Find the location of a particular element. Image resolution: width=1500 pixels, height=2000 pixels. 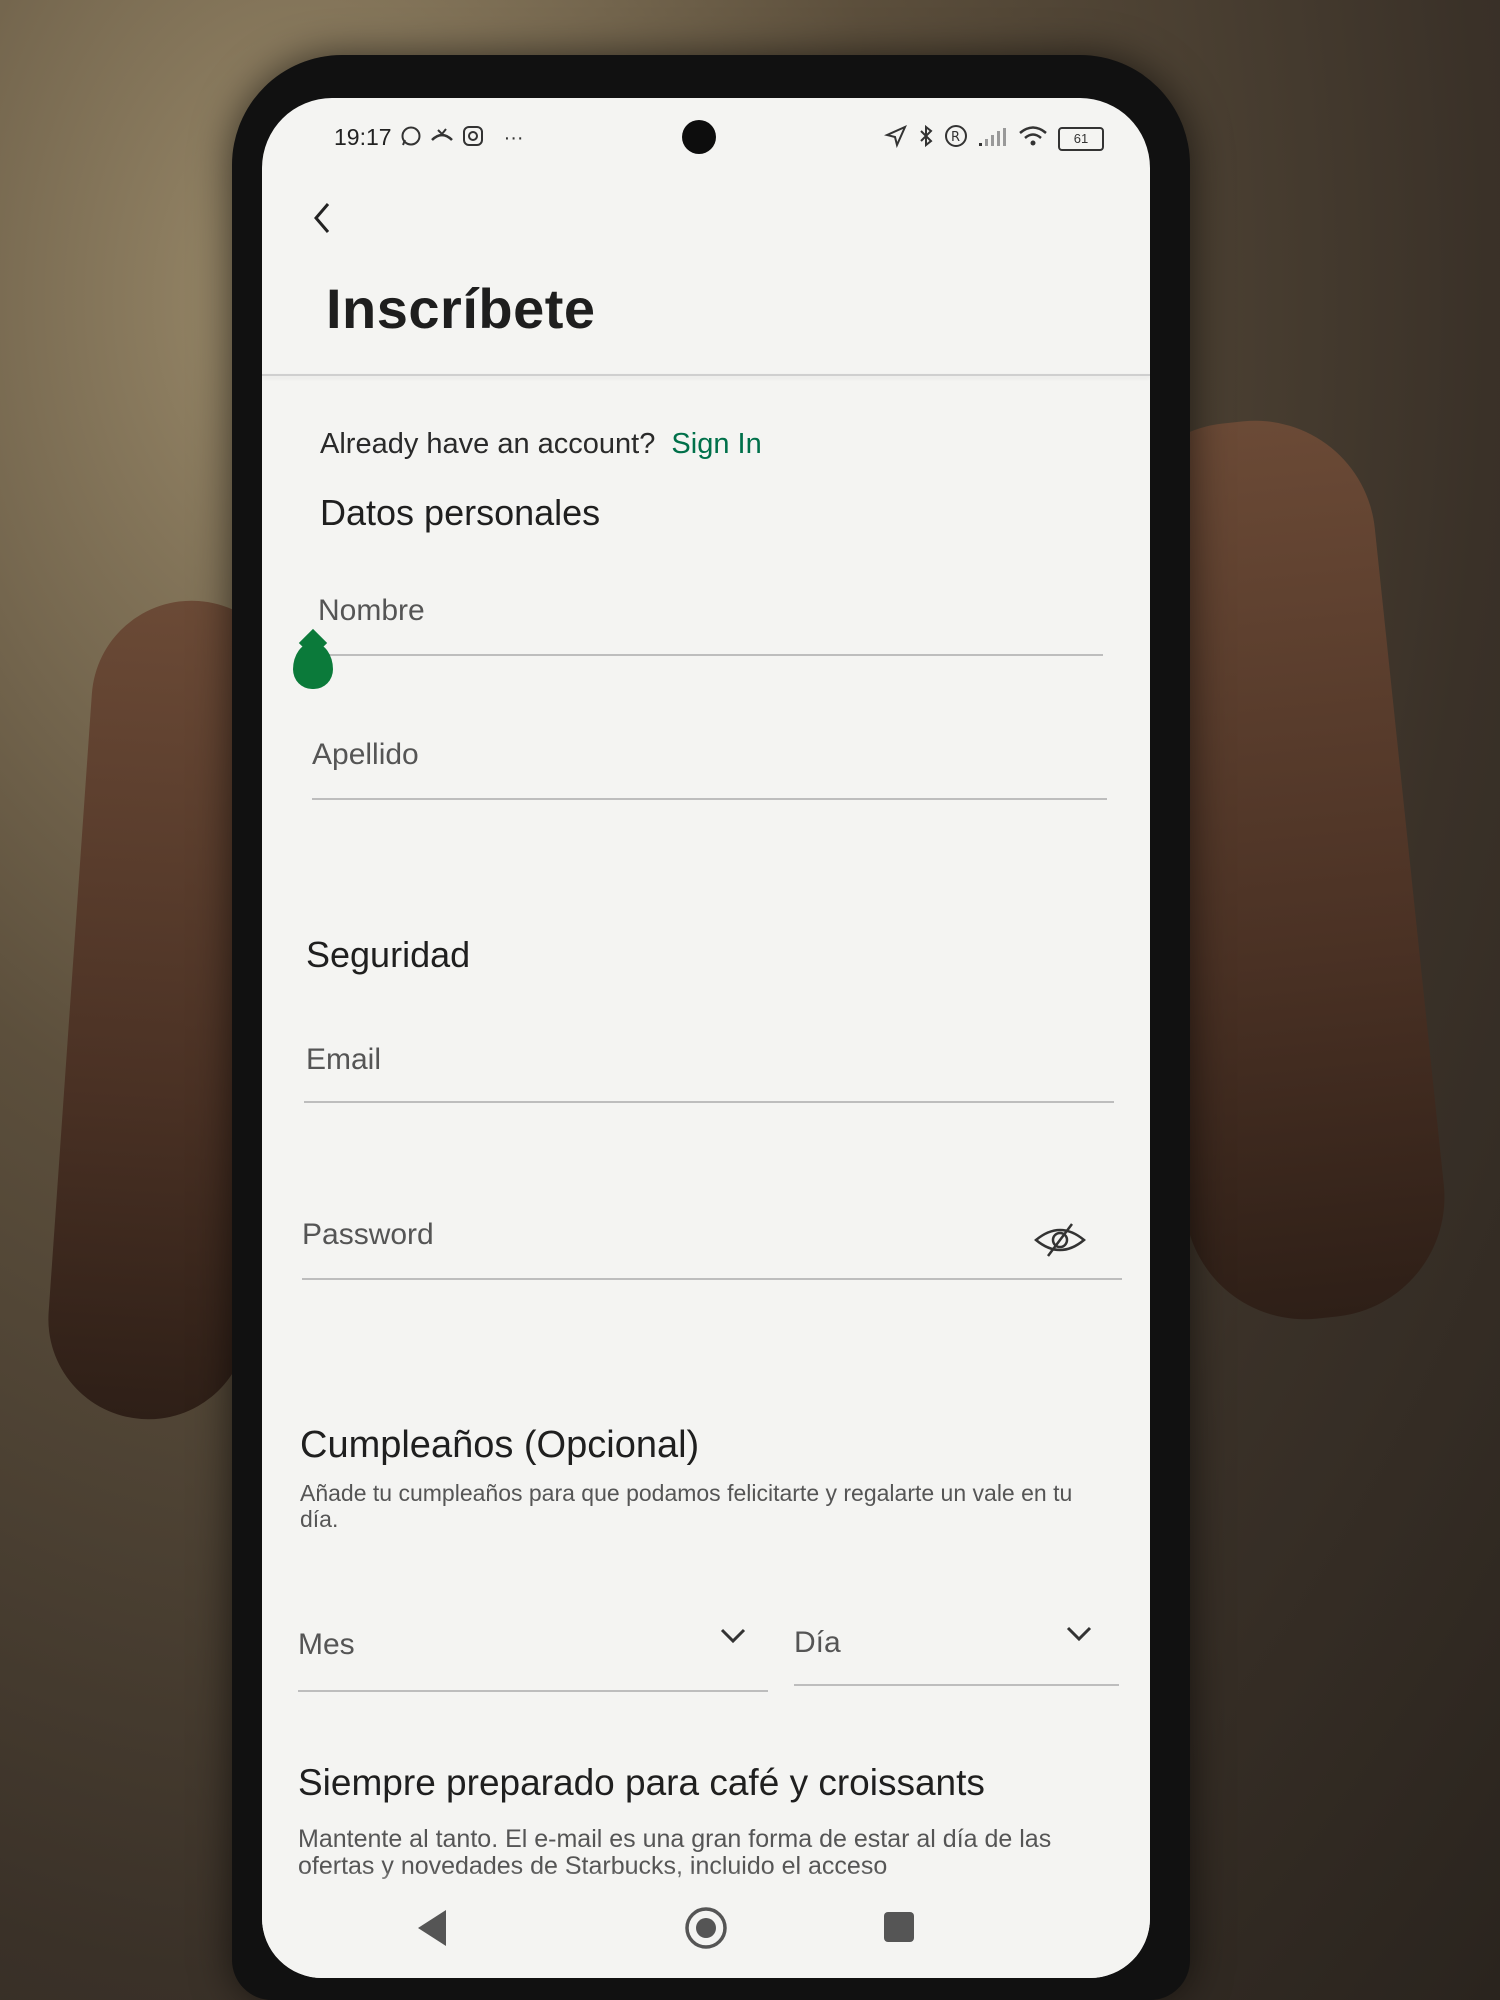

eye-off-icon is located at coordinates (1060, 1244).